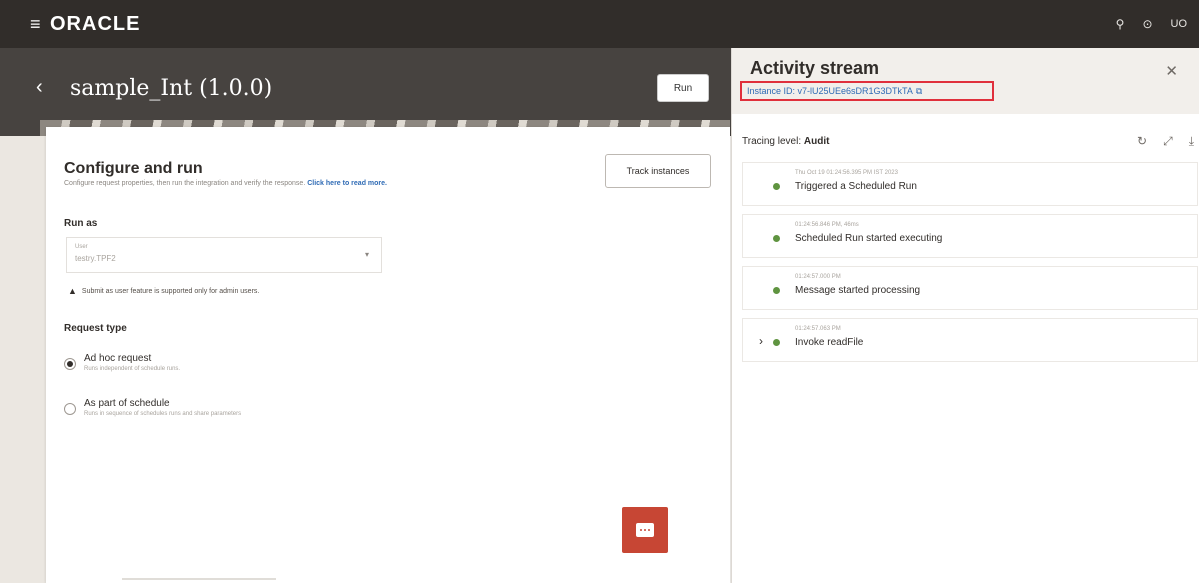 The image size is (1199, 583). I want to click on chevron-left-icon: ‹, so click(39, 87).